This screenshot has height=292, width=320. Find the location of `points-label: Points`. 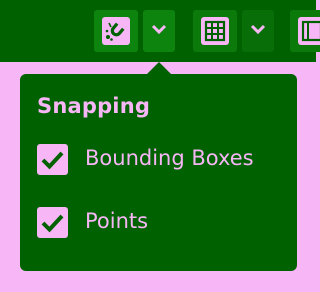

points-label: Points is located at coordinates (117, 221).